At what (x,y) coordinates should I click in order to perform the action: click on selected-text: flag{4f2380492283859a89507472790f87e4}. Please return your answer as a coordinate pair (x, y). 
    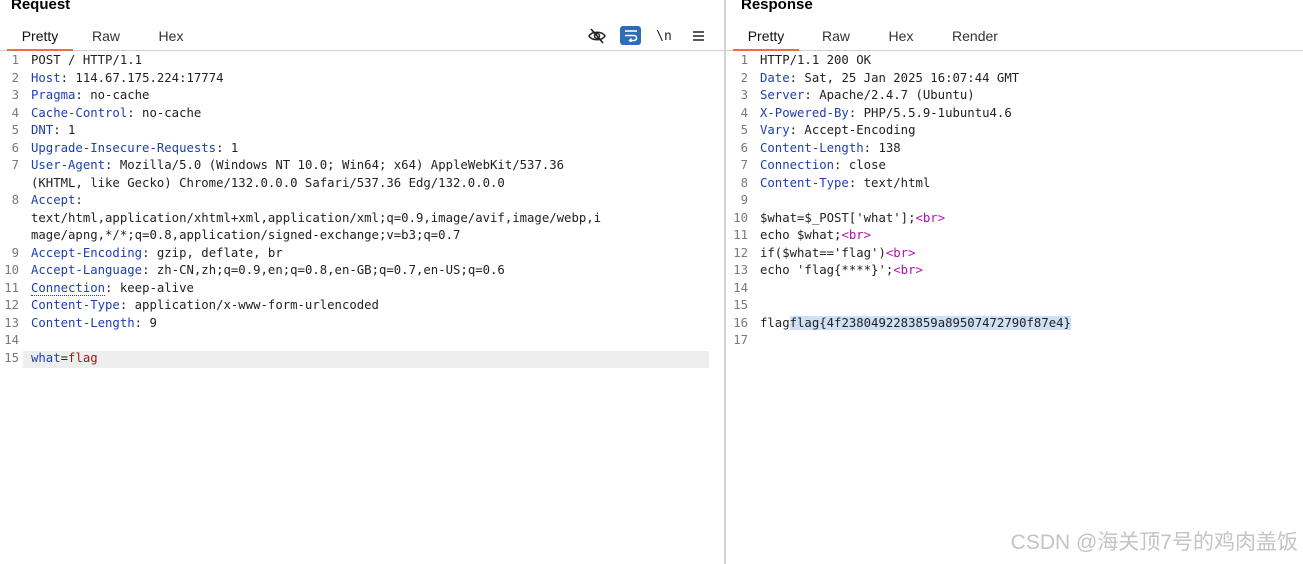
    Looking at the image, I should click on (930, 322).